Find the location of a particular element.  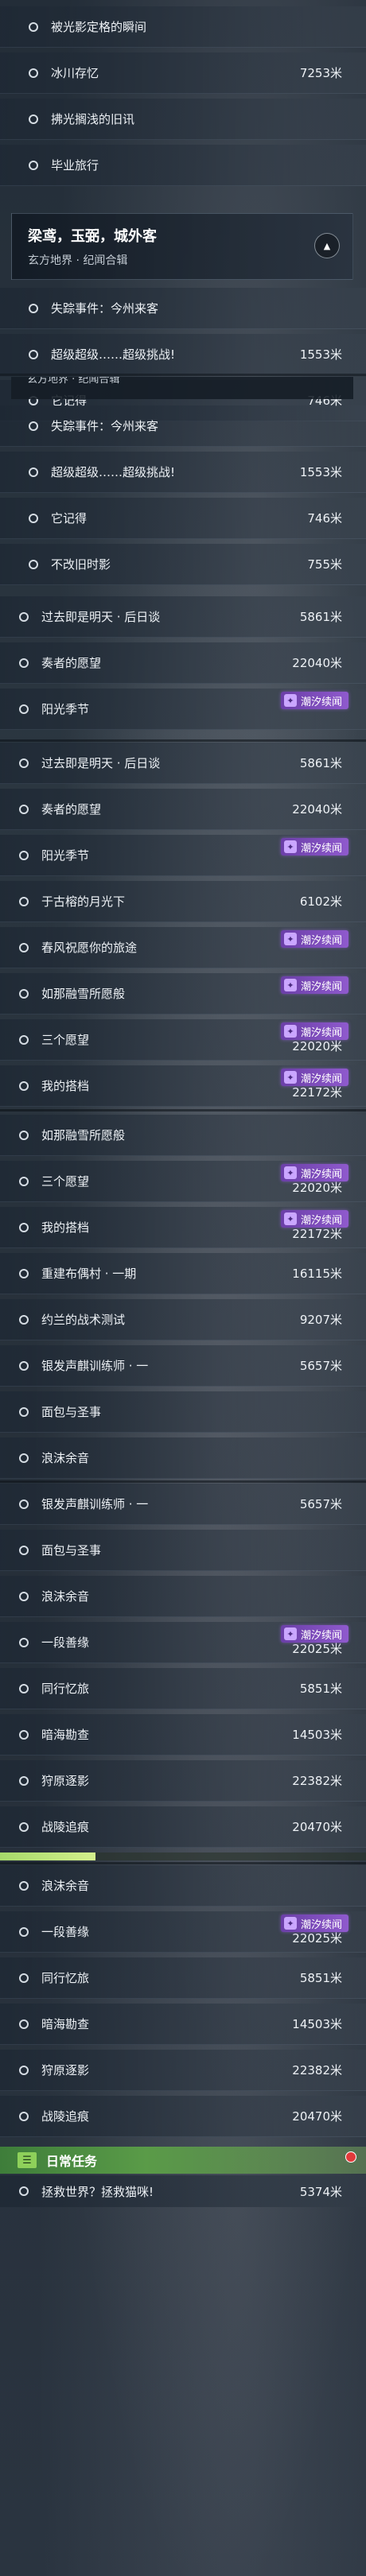

quest-distance: 9207米 is located at coordinates (320, 1320).